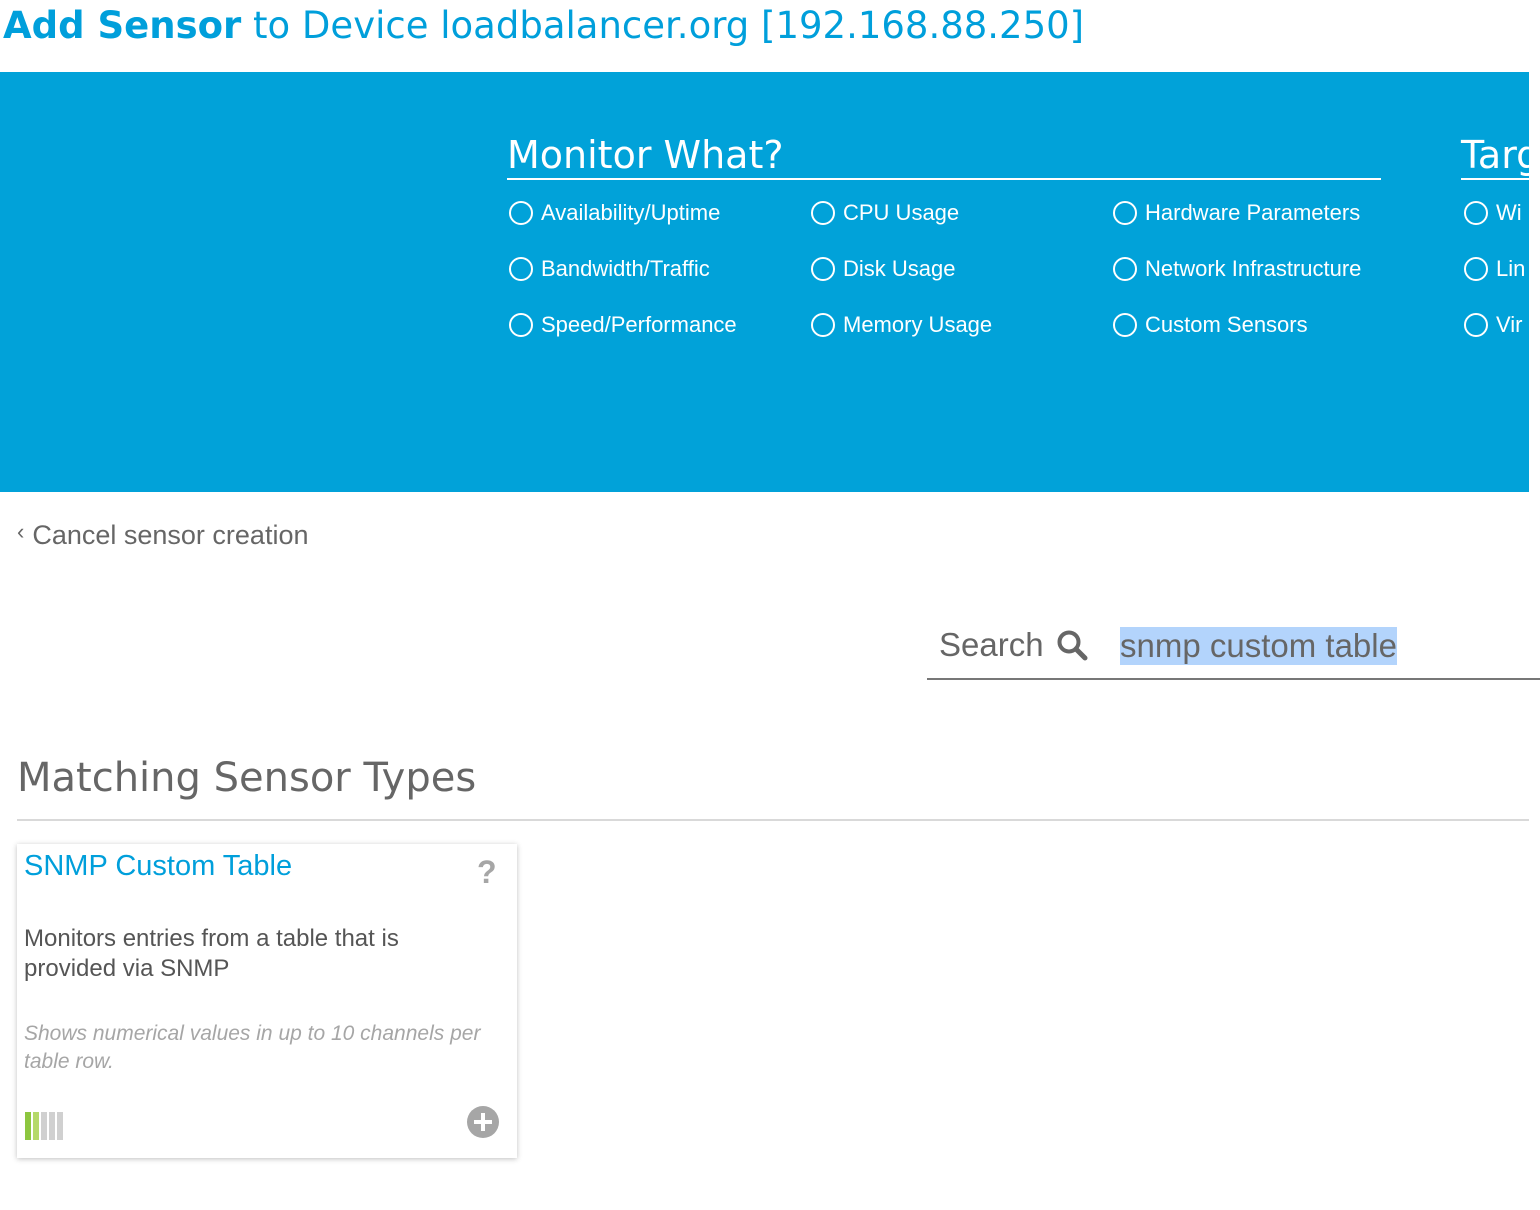  I want to click on option-hardware-parameters: Hardware Parameters, so click(1236, 213).